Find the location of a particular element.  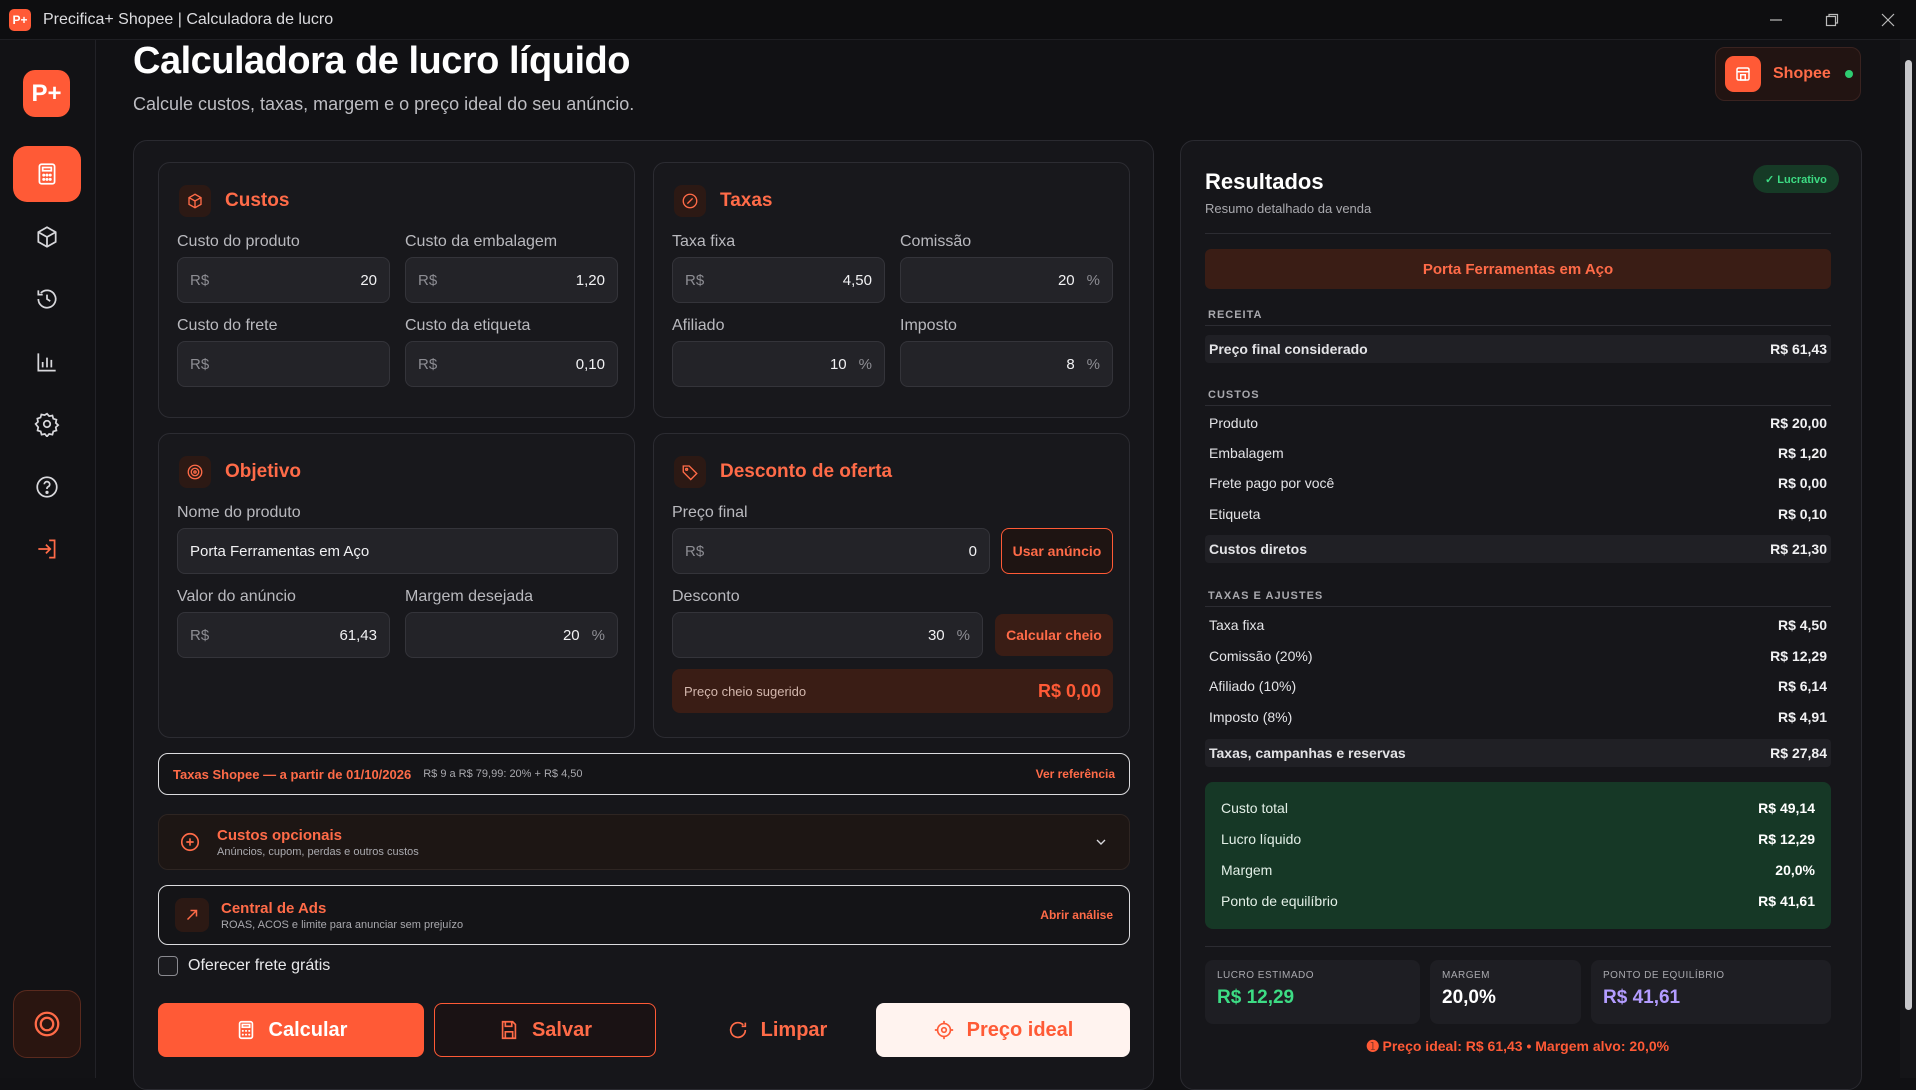

cube-icon is located at coordinates (195, 201).